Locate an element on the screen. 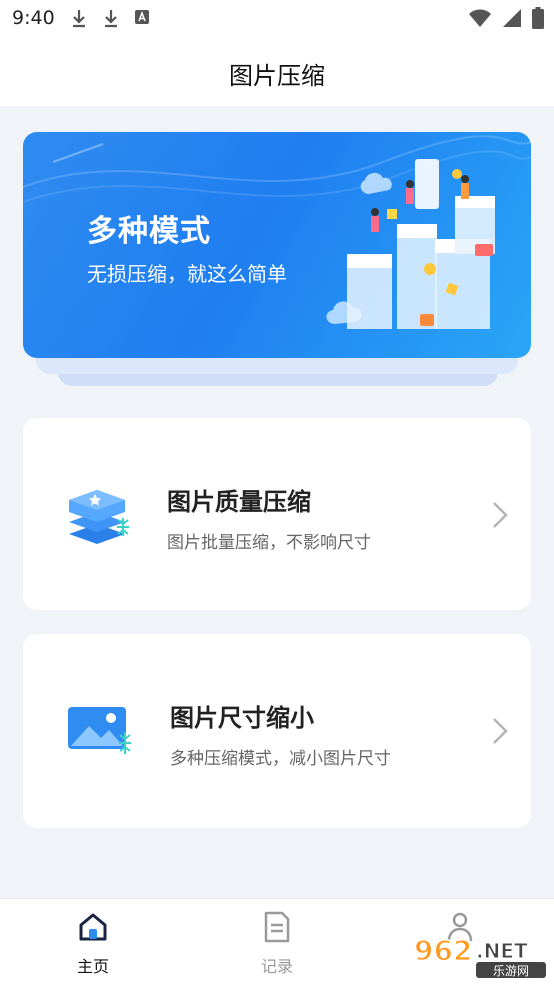 This screenshot has height=985, width=554. tab-records: 记录 is located at coordinates (277, 942).